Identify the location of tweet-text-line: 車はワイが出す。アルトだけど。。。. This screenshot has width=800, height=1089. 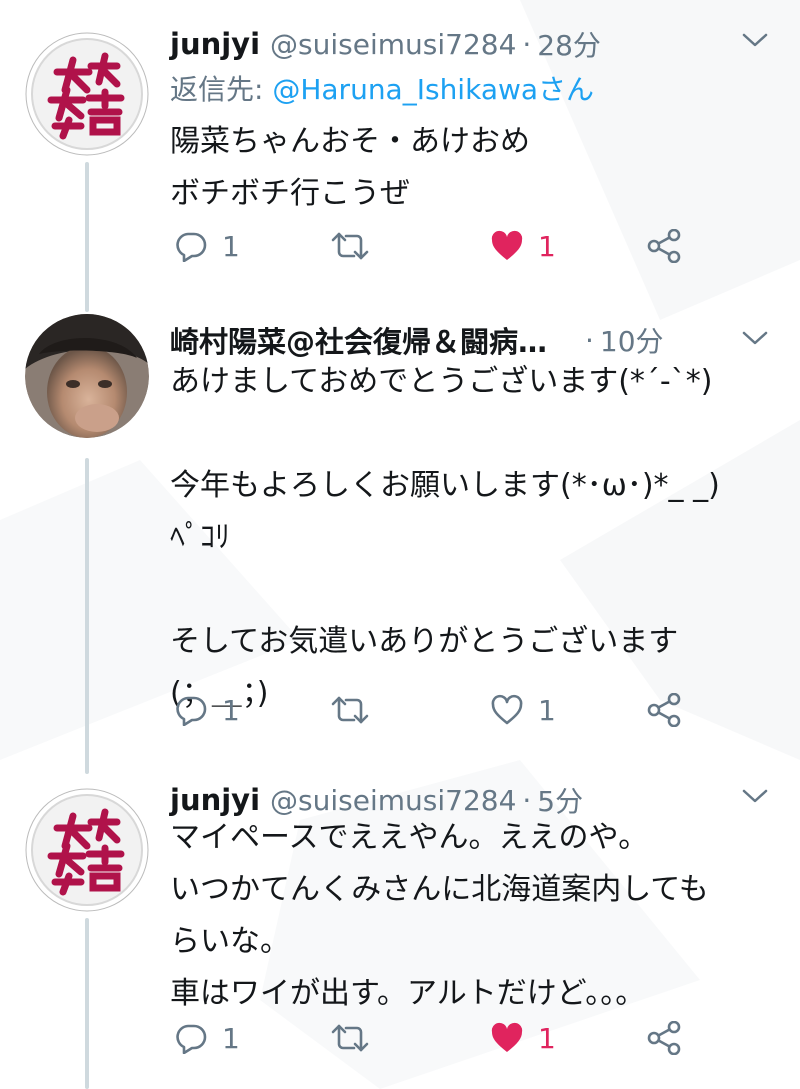
(408, 993).